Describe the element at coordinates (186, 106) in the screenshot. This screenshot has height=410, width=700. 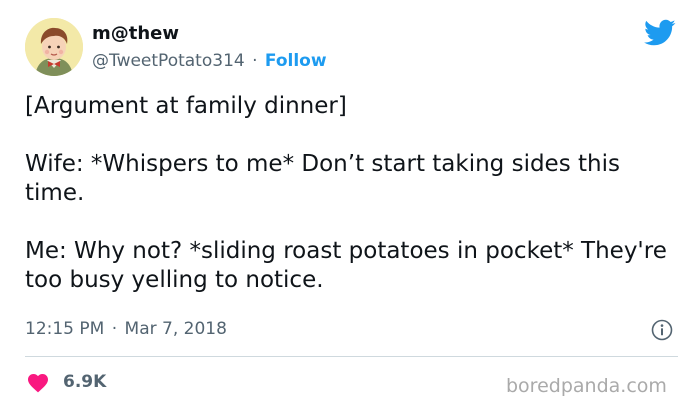
I see `tweet-paragraph: [Argument at family dinner]` at that location.